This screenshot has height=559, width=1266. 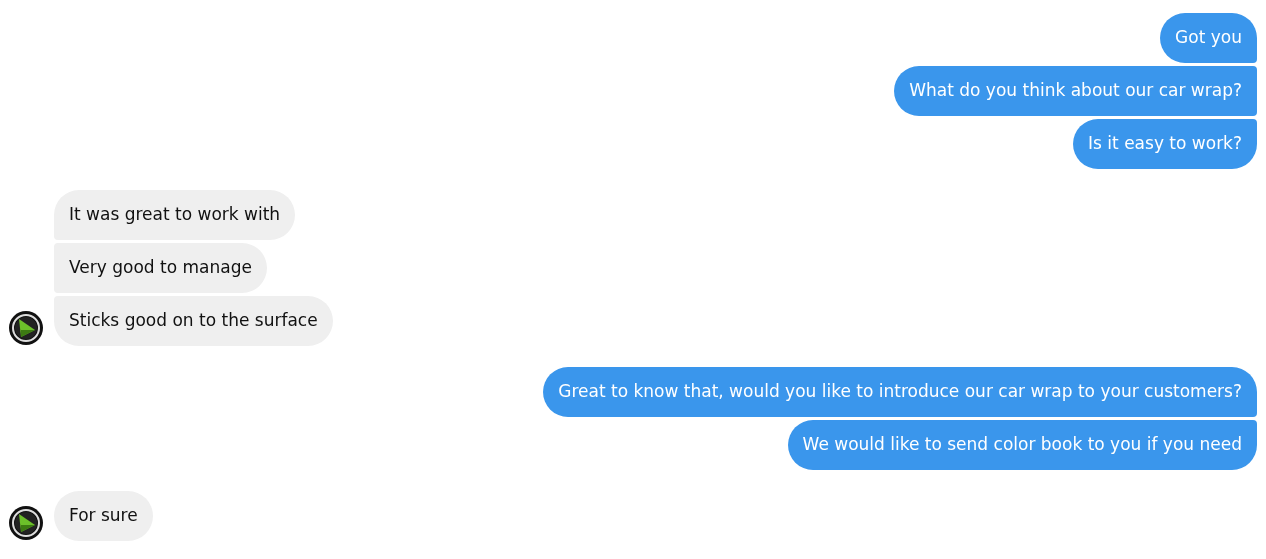 I want to click on message-bubble: It was great to work with, so click(x=175, y=215).